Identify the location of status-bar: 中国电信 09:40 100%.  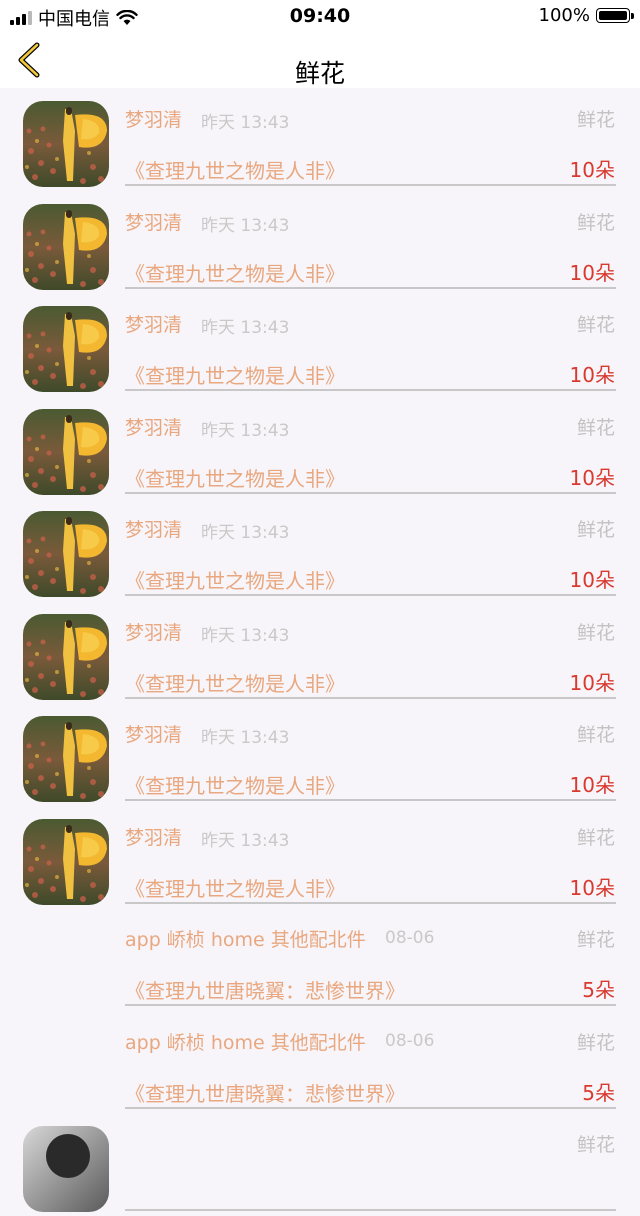
(320, 16).